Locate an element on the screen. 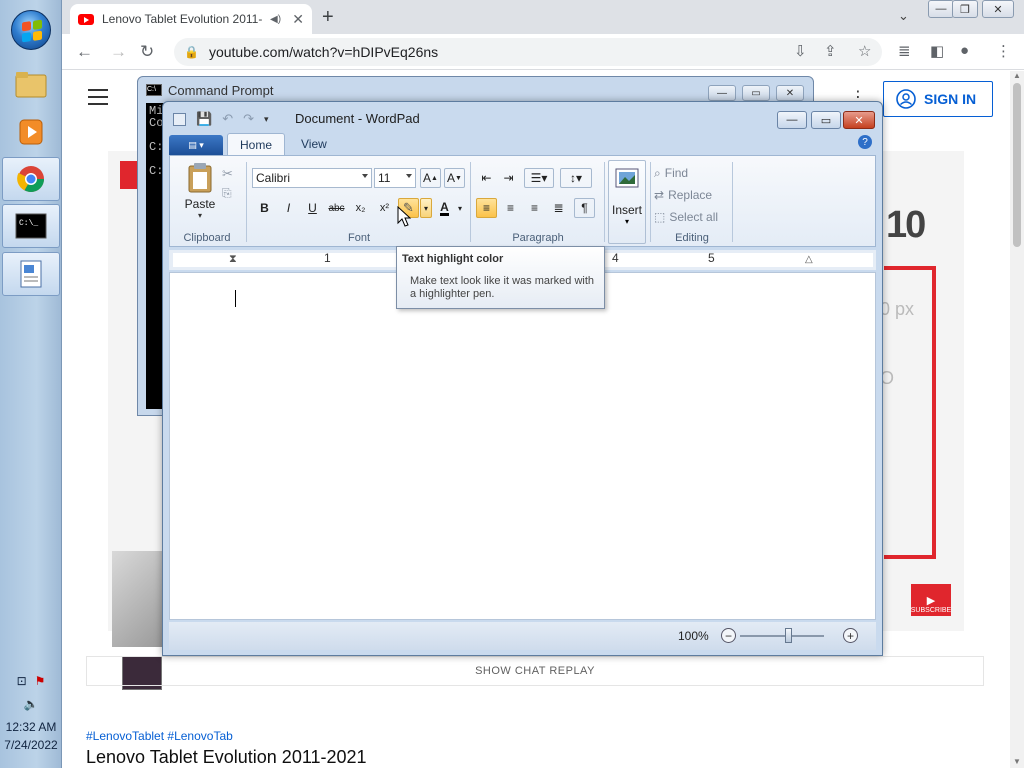  show-chat-replay-button: SHOW CHAT REPLAY is located at coordinates (535, 671).